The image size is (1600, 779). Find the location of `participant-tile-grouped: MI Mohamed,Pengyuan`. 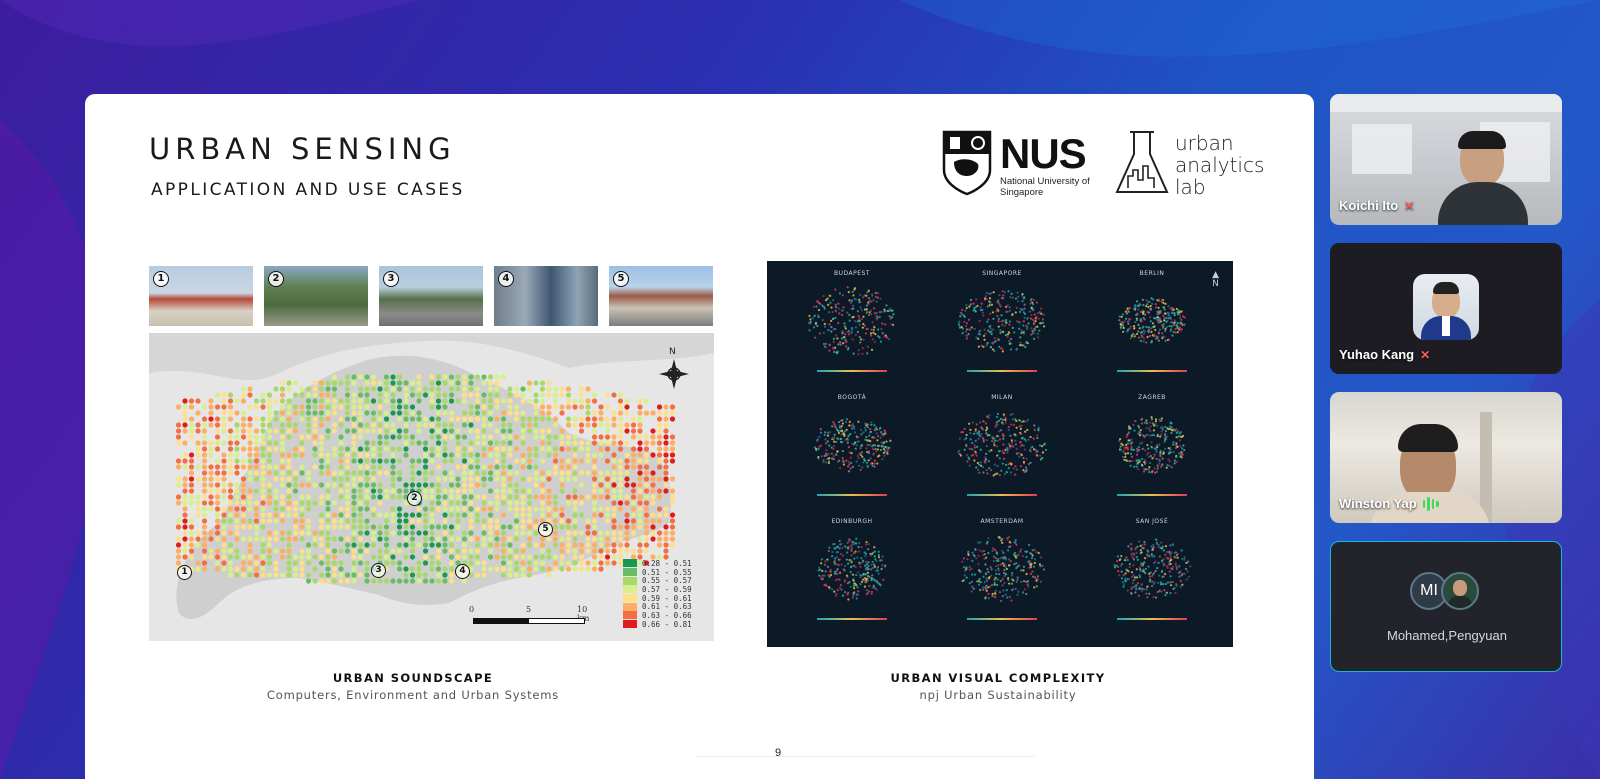

participant-tile-grouped: MI Mohamed,Pengyuan is located at coordinates (1446, 606).